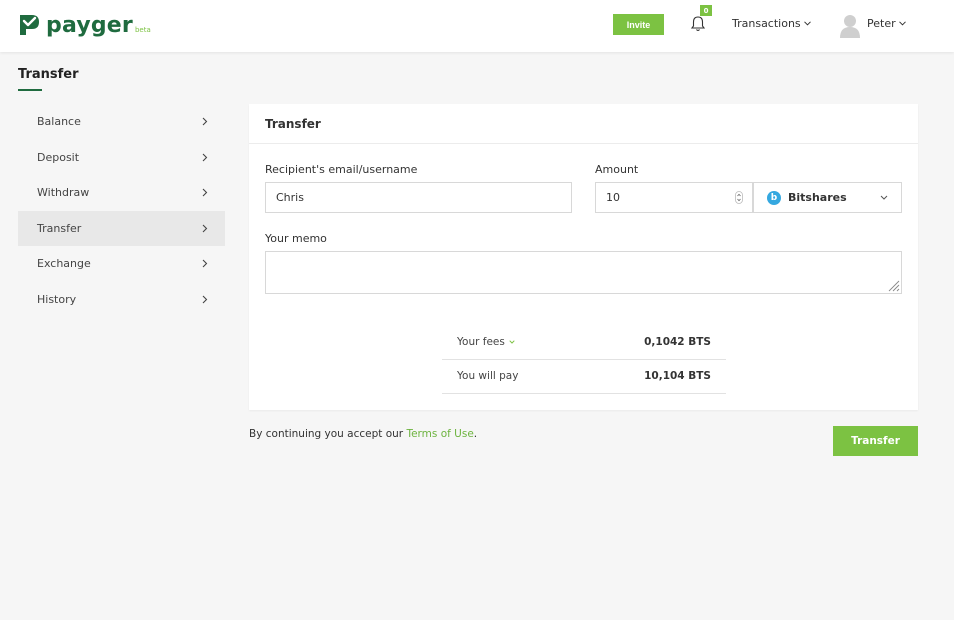  I want to click on sidebar-item-label: Balance, so click(59, 122).